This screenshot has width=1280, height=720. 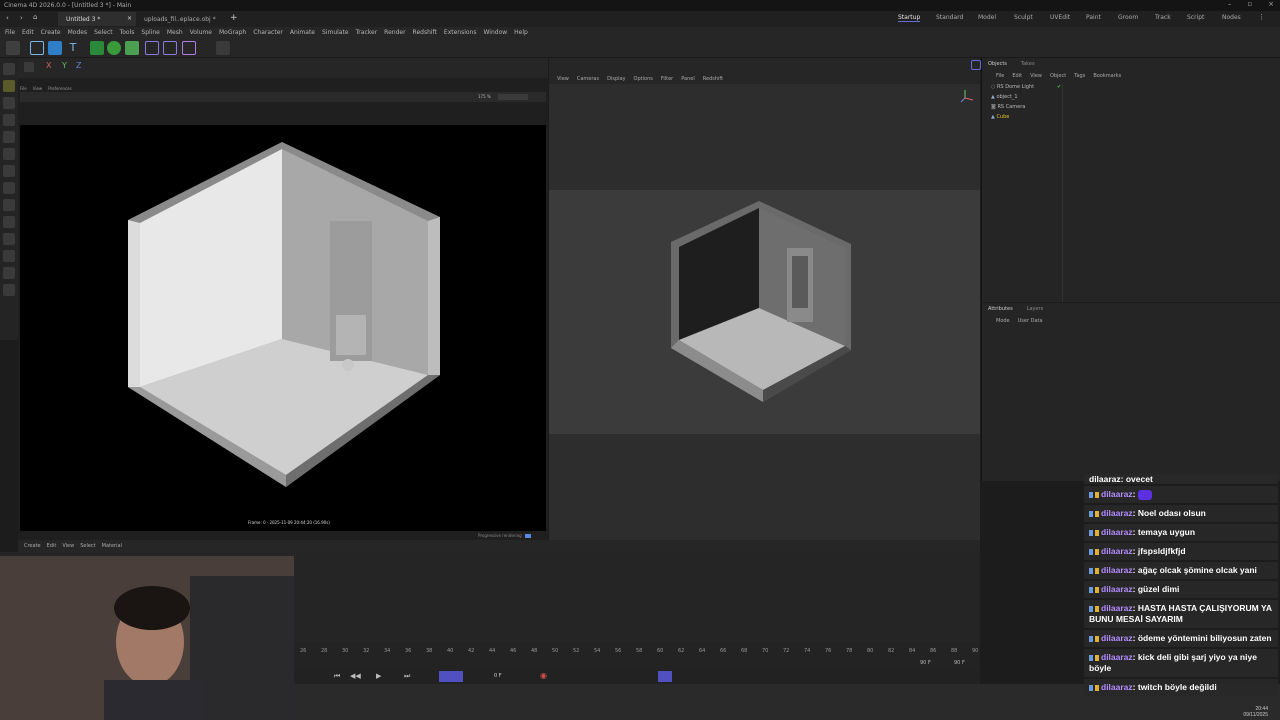 I want to click on axis-x-icon: X, so click(x=48, y=65).